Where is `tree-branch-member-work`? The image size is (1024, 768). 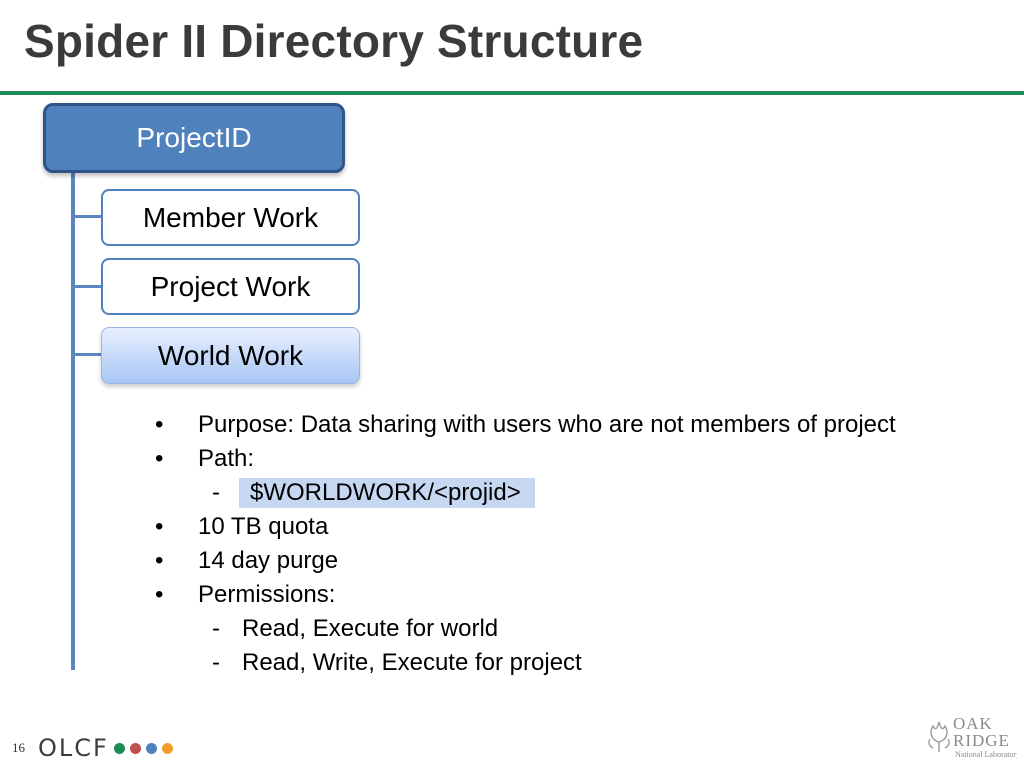 tree-branch-member-work is located at coordinates (89, 216).